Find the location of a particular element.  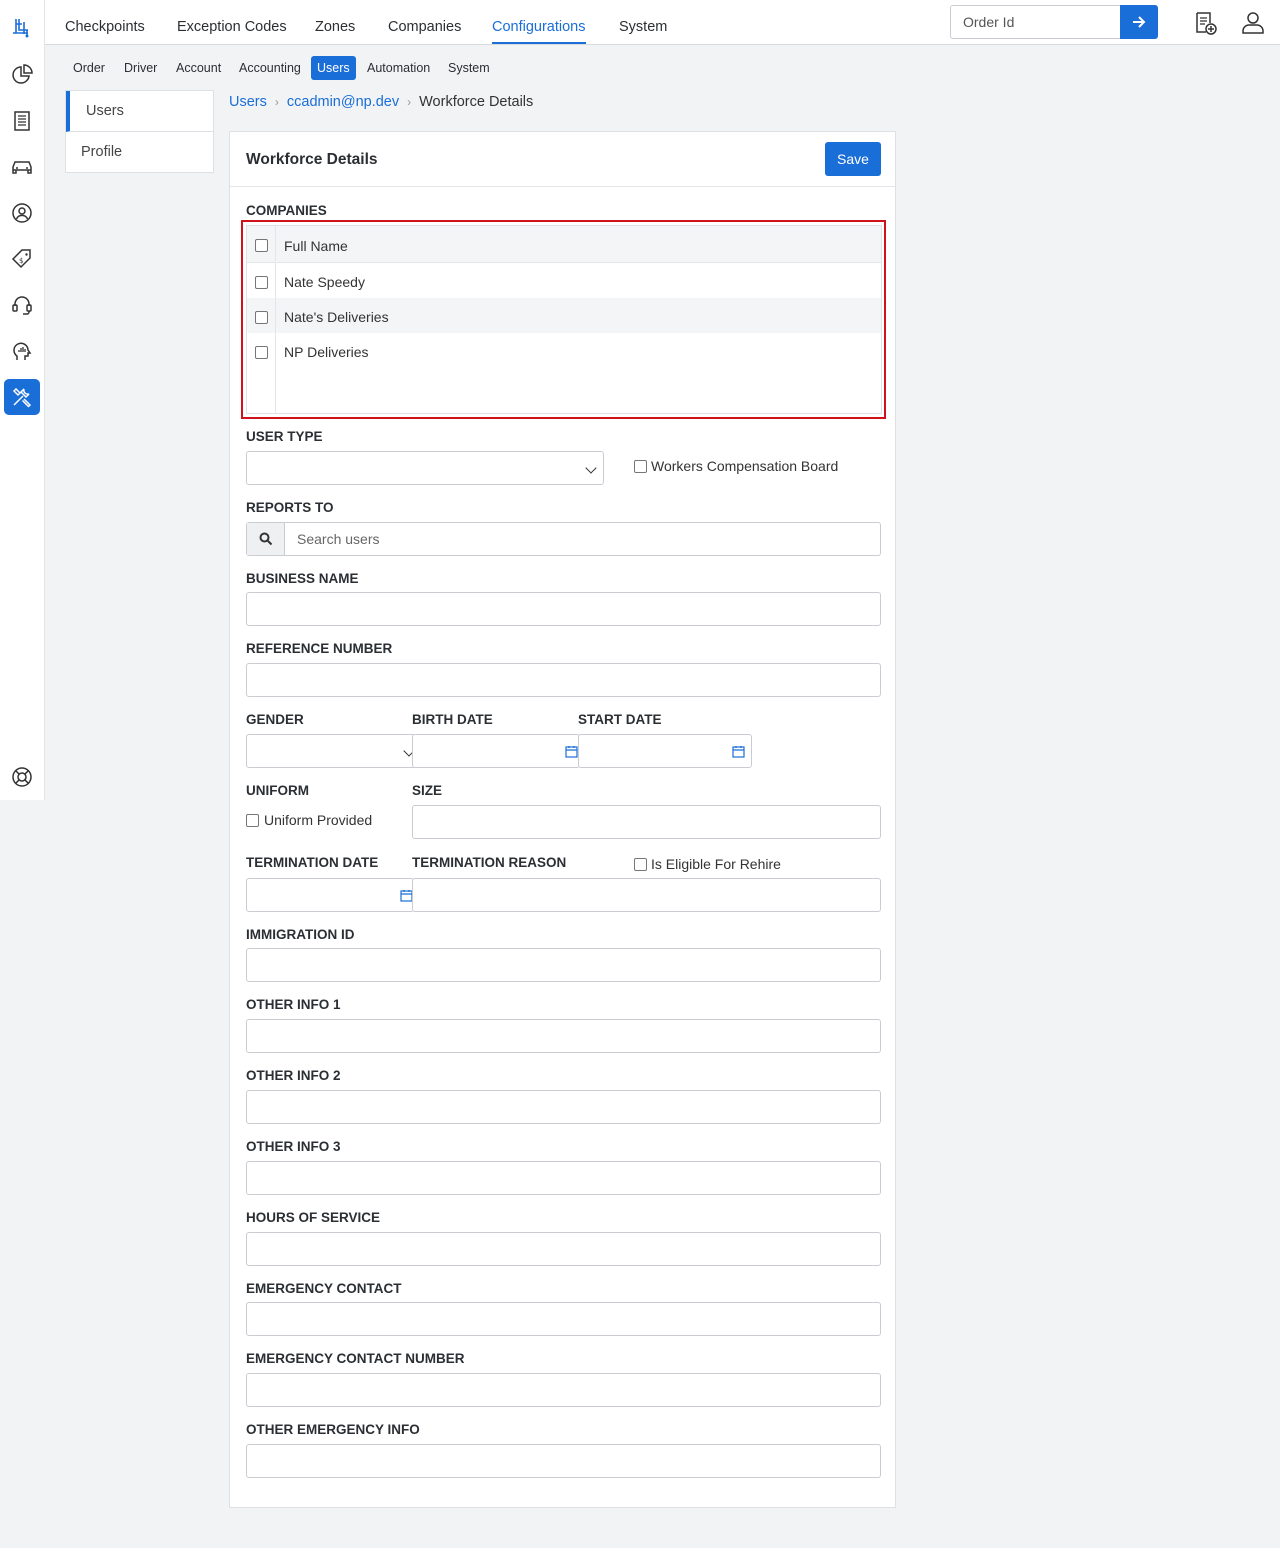

table-row: Nate's Deliveries is located at coordinates (564, 315).